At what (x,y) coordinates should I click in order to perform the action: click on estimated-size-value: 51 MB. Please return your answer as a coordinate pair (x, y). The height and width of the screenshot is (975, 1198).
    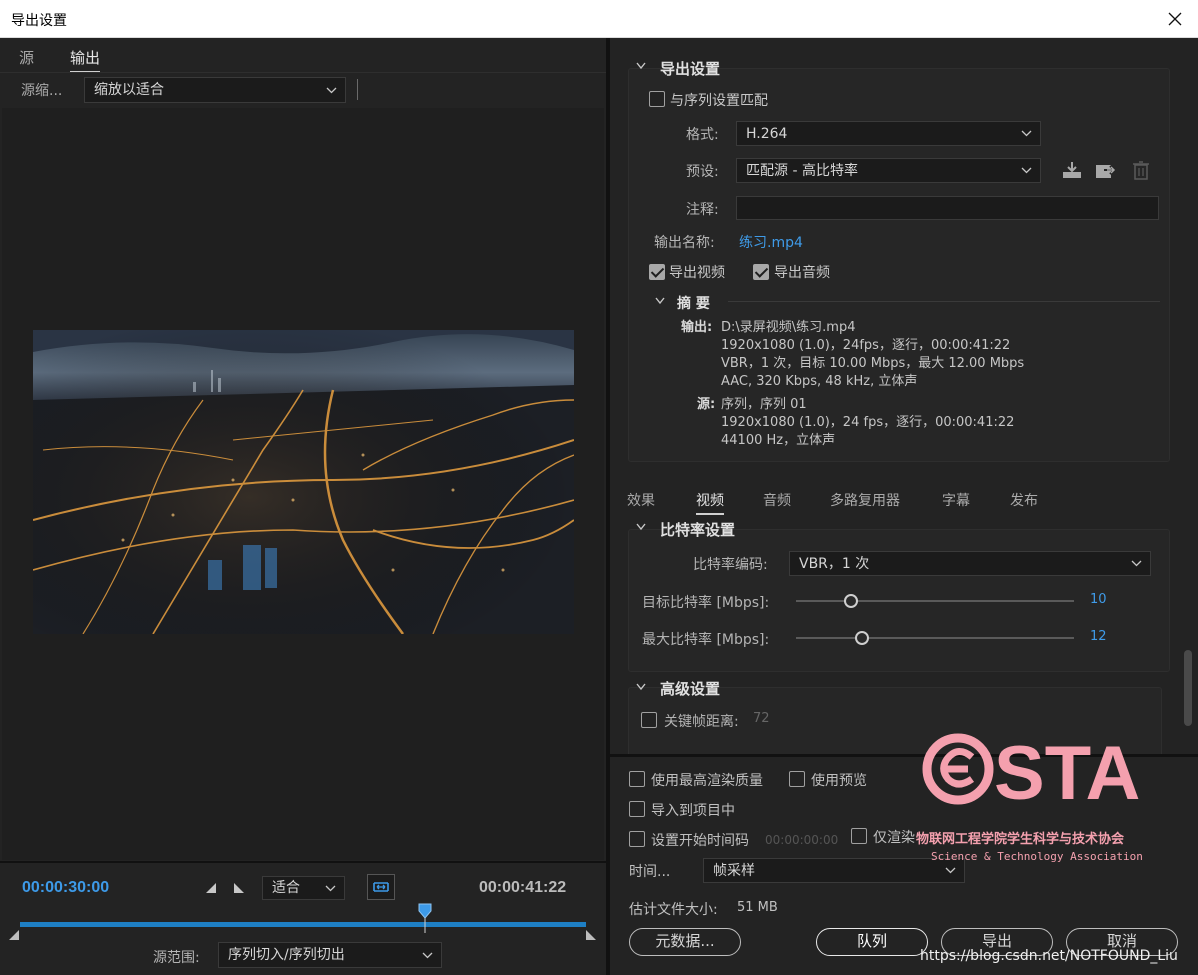
    Looking at the image, I should click on (757, 907).